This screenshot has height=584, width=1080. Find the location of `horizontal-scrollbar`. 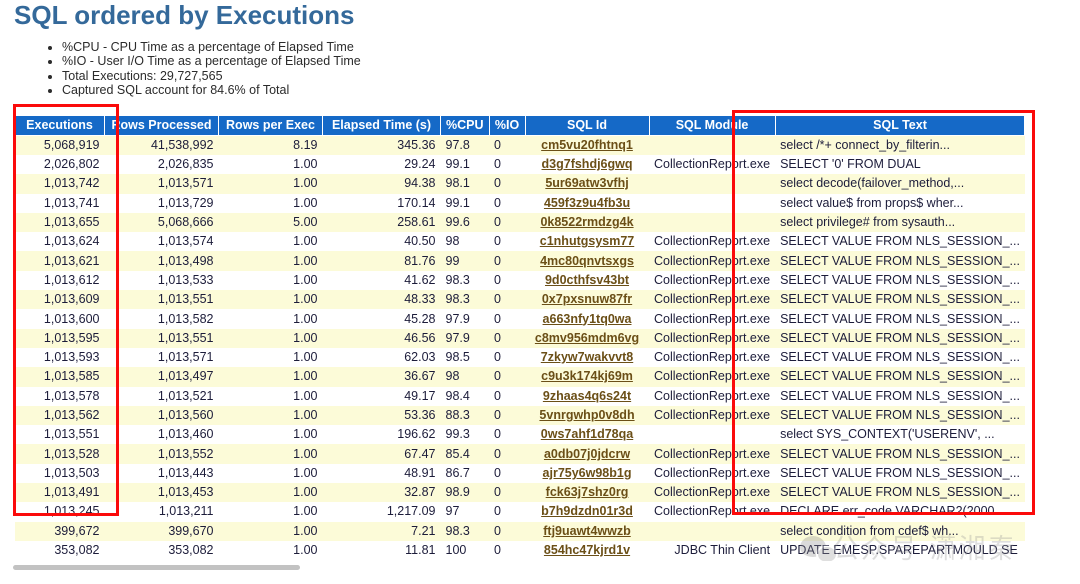

horizontal-scrollbar is located at coordinates (540, 568).